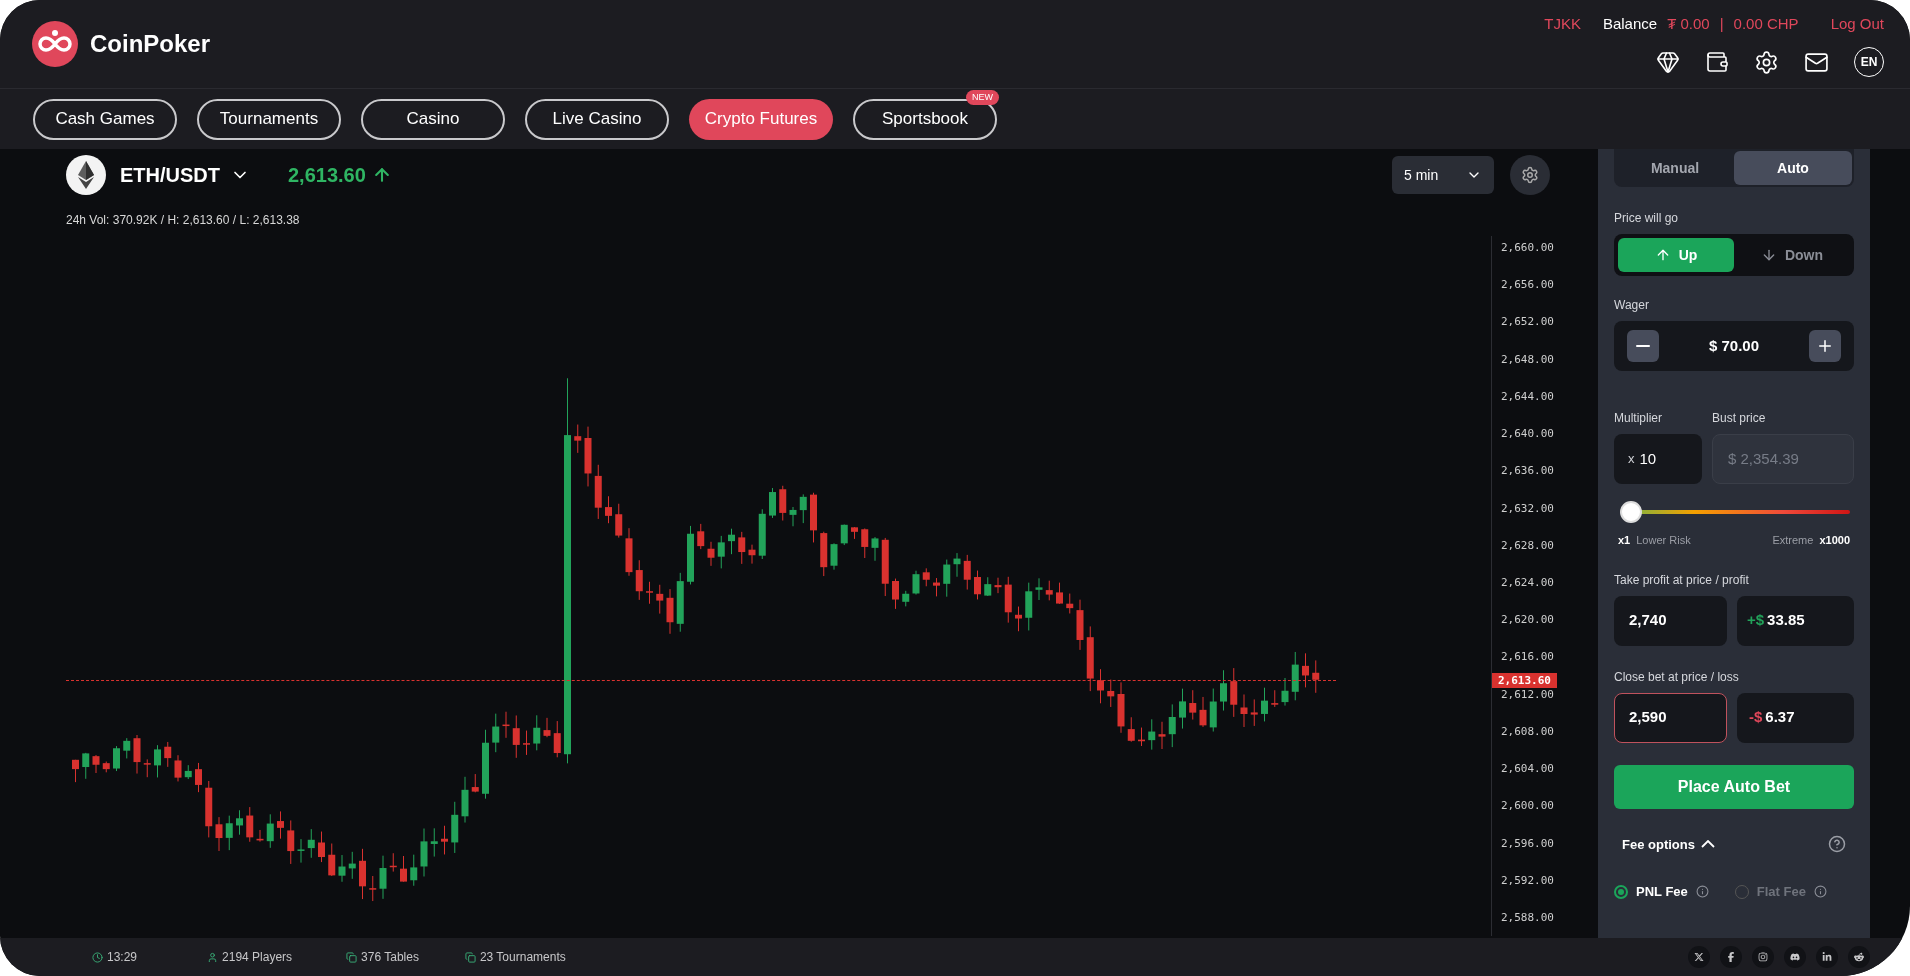 This screenshot has width=1910, height=976. I want to click on price-axis-label: 2,624.00, so click(1528, 582).